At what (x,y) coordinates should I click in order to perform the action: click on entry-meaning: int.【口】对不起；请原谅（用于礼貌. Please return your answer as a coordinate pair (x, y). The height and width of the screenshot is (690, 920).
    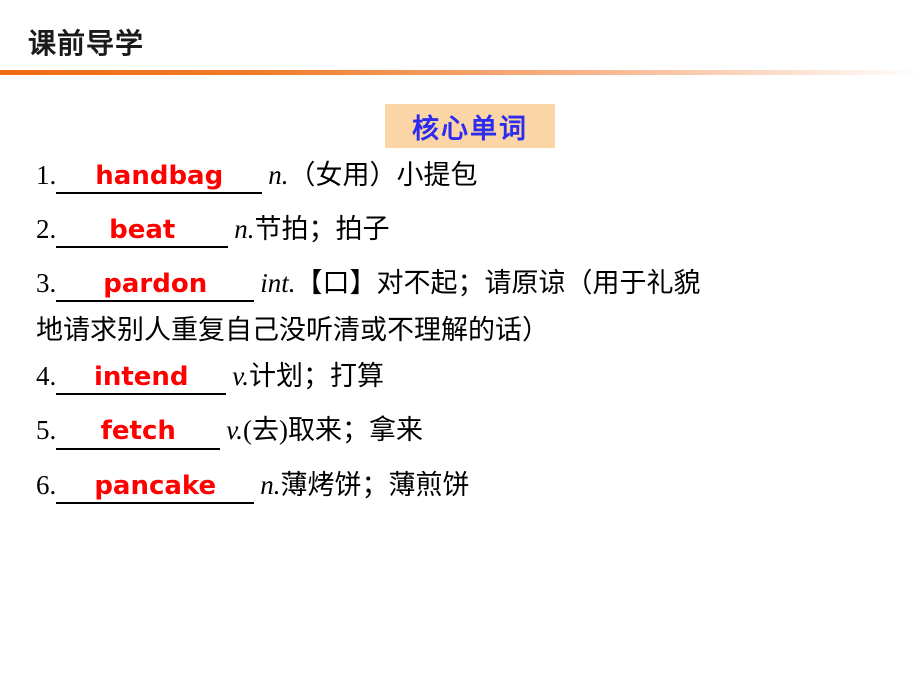
    Looking at the image, I should click on (477, 283).